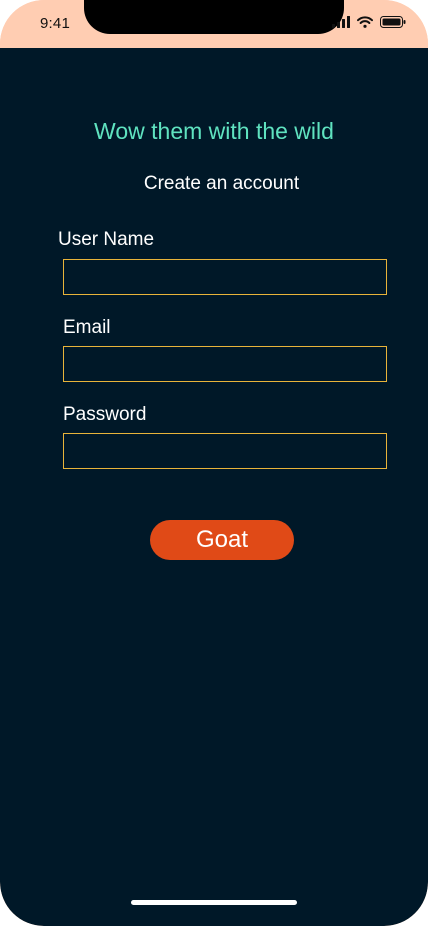 The height and width of the screenshot is (926, 428). Describe the element at coordinates (225, 364) in the screenshot. I see `email-field` at that location.